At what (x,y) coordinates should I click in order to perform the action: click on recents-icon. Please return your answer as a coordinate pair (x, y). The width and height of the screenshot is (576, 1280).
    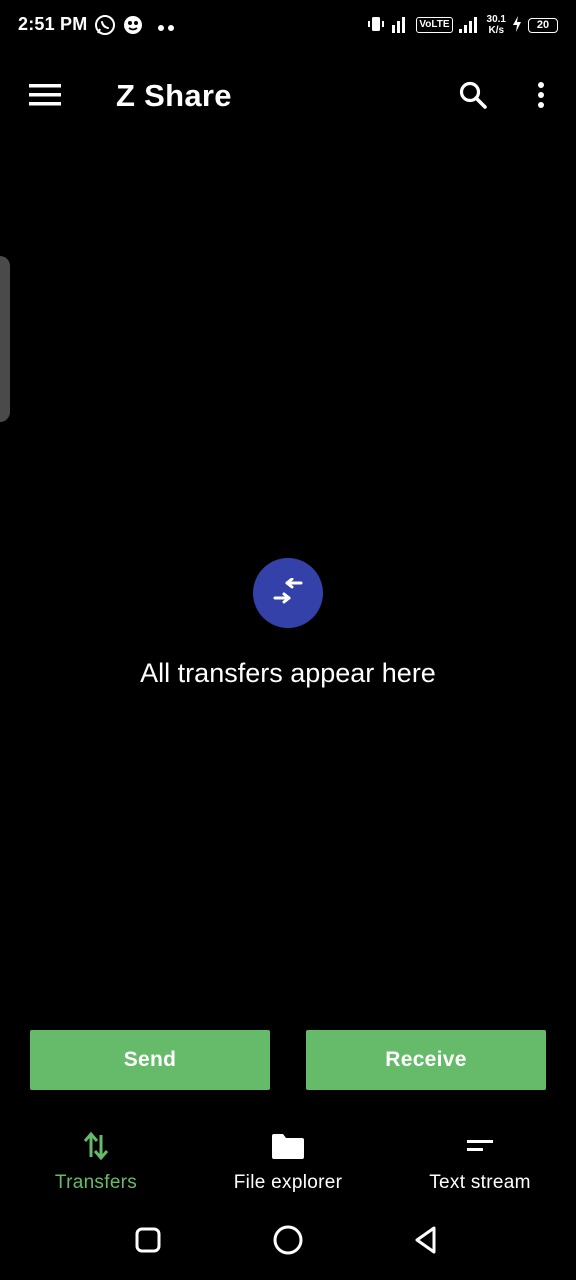
    Looking at the image, I should click on (148, 1242).